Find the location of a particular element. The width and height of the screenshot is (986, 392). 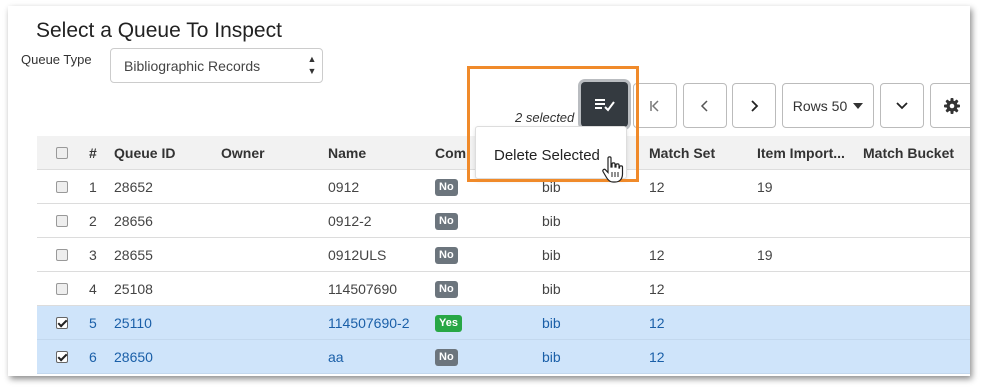

row-queue-id: 28656 is located at coordinates (133, 221).